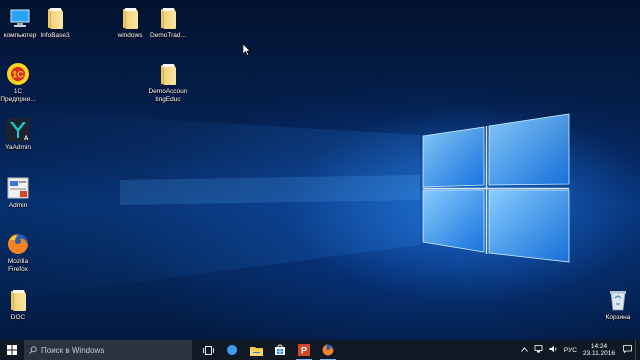 This screenshot has width=640, height=360. I want to click on start-button, so click(12, 350).